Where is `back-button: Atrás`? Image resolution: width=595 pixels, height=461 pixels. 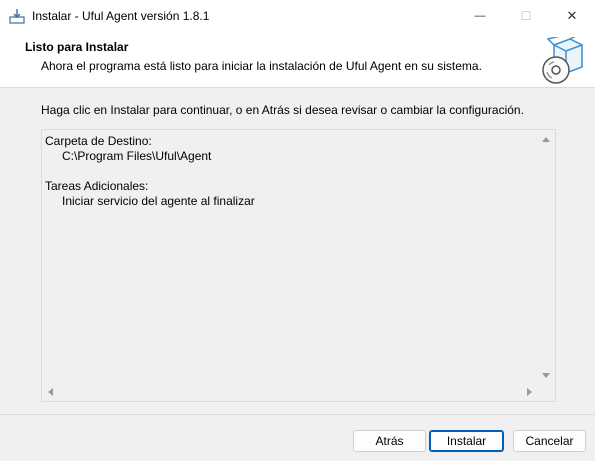
back-button: Atrás is located at coordinates (389, 441).